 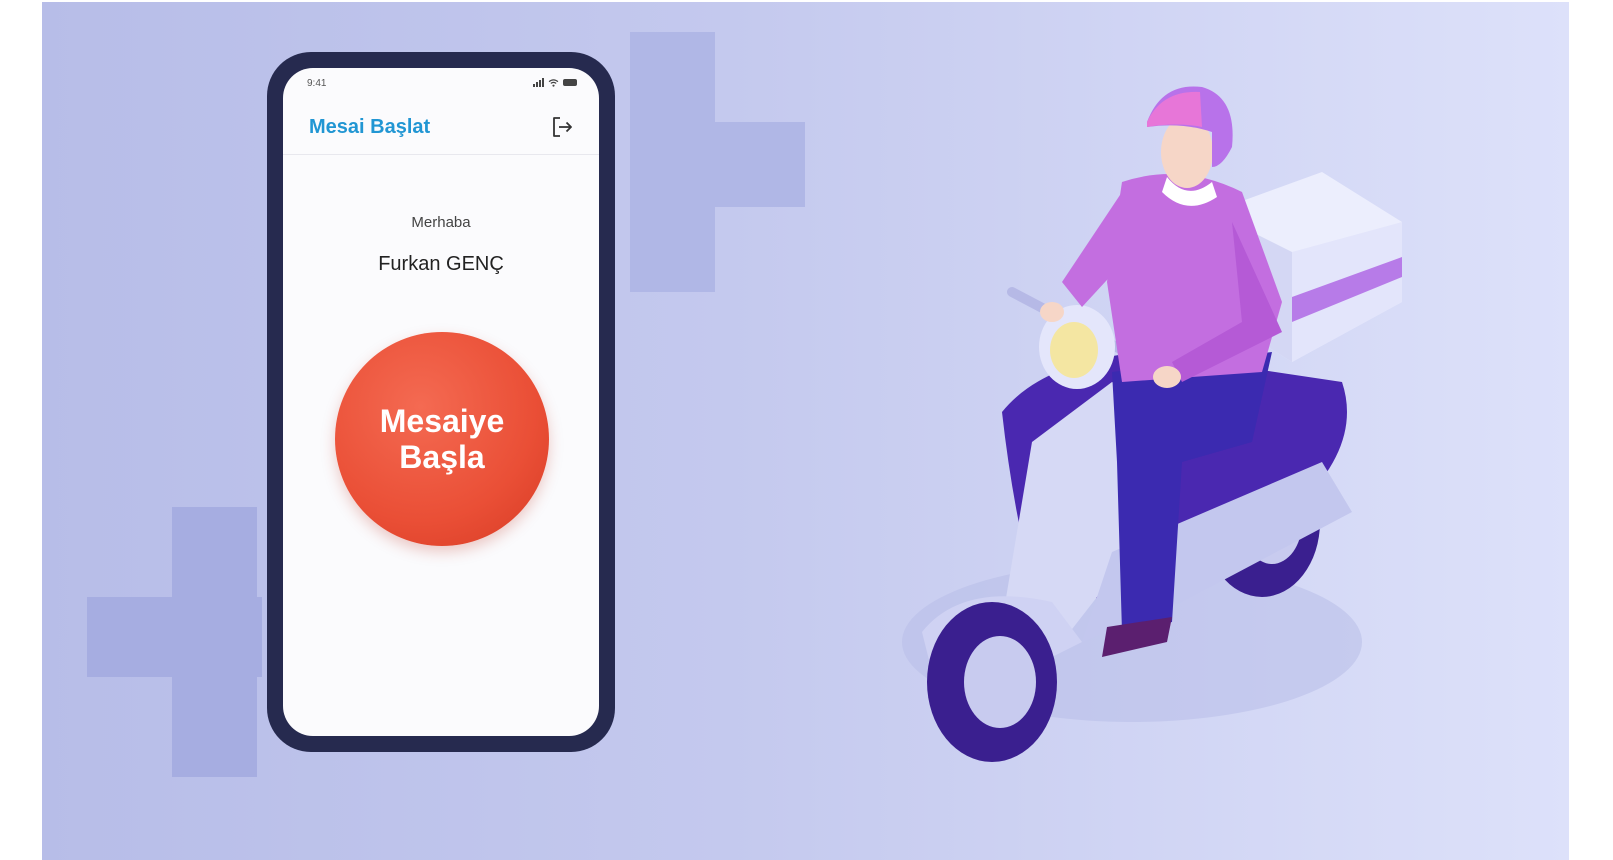 I want to click on start-shift-button: Mesaiye Başla, so click(x=442, y=439).